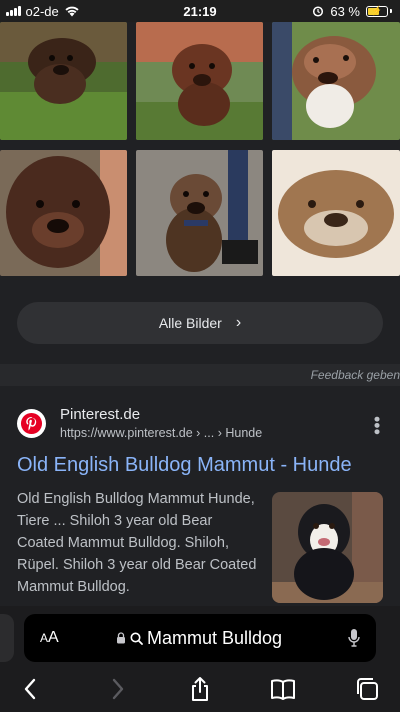 The height and width of the screenshot is (712, 400). What do you see at coordinates (215, 637) in the screenshot?
I see `address-query: Mammut Bulldog` at bounding box center [215, 637].